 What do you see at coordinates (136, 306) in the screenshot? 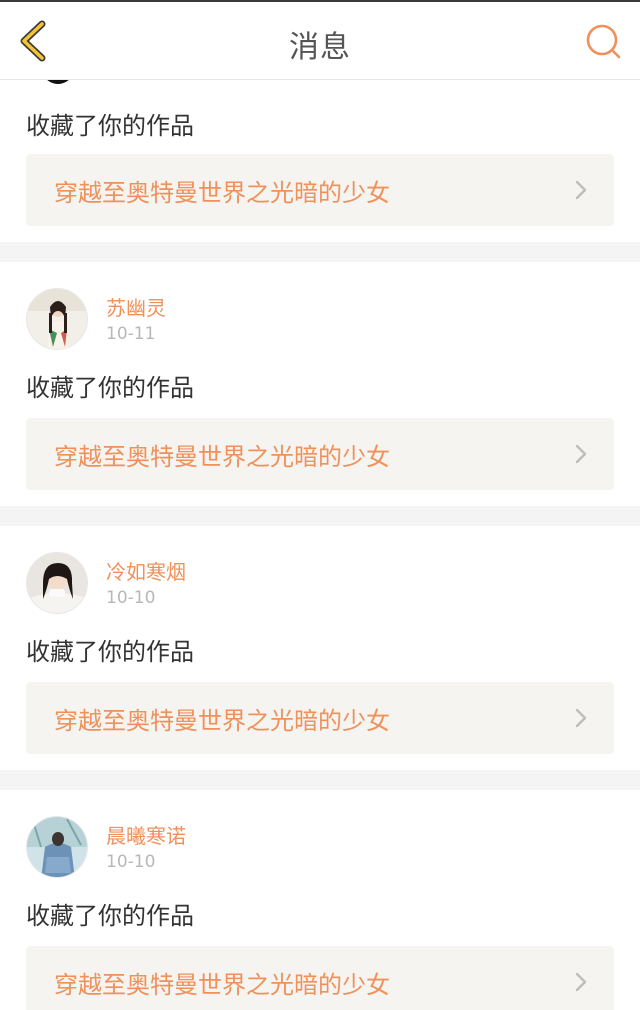
I see `username: 苏幽灵` at bounding box center [136, 306].